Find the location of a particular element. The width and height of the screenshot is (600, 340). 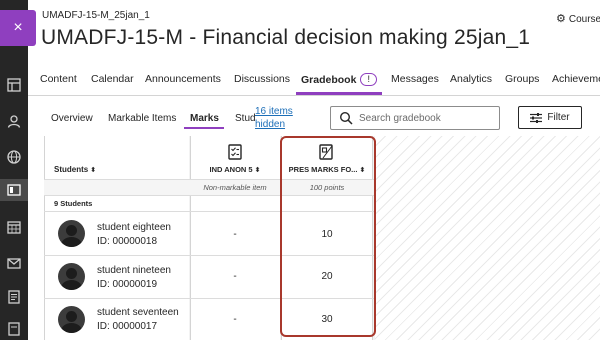

tab-calendar: Calendar is located at coordinates (112, 79).